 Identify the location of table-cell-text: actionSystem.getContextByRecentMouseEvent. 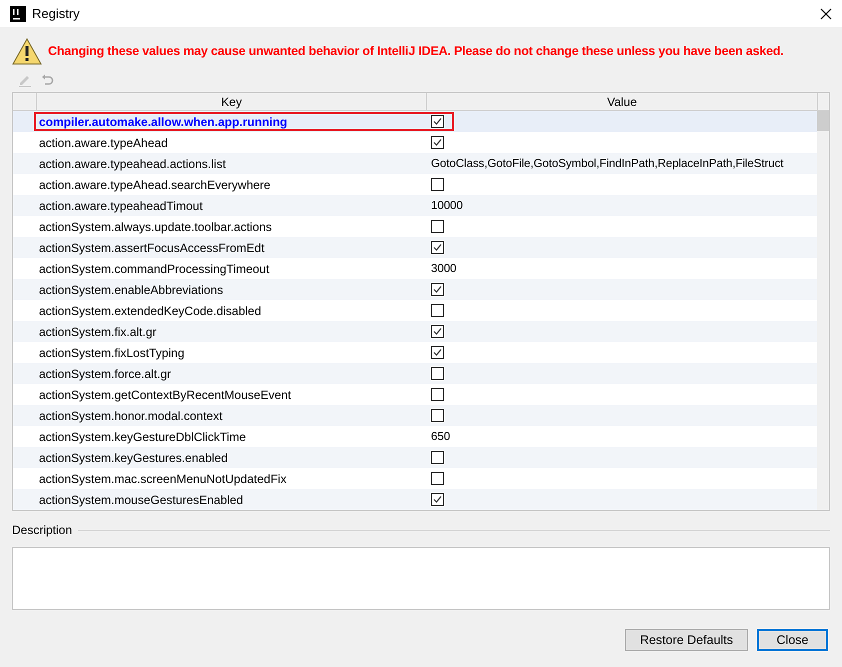
(165, 395).